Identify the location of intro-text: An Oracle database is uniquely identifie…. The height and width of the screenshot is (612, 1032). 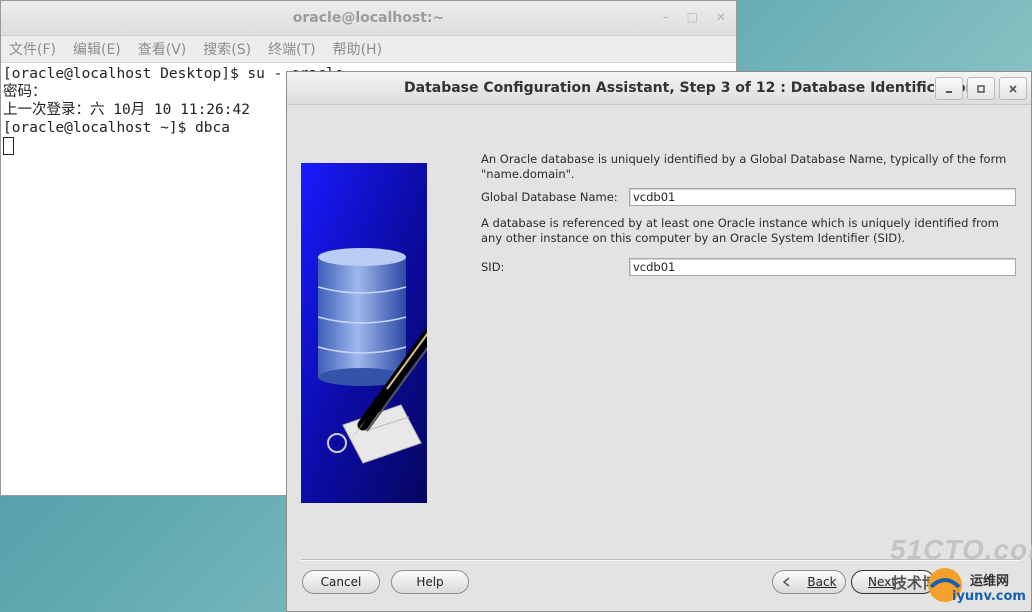
(744, 166).